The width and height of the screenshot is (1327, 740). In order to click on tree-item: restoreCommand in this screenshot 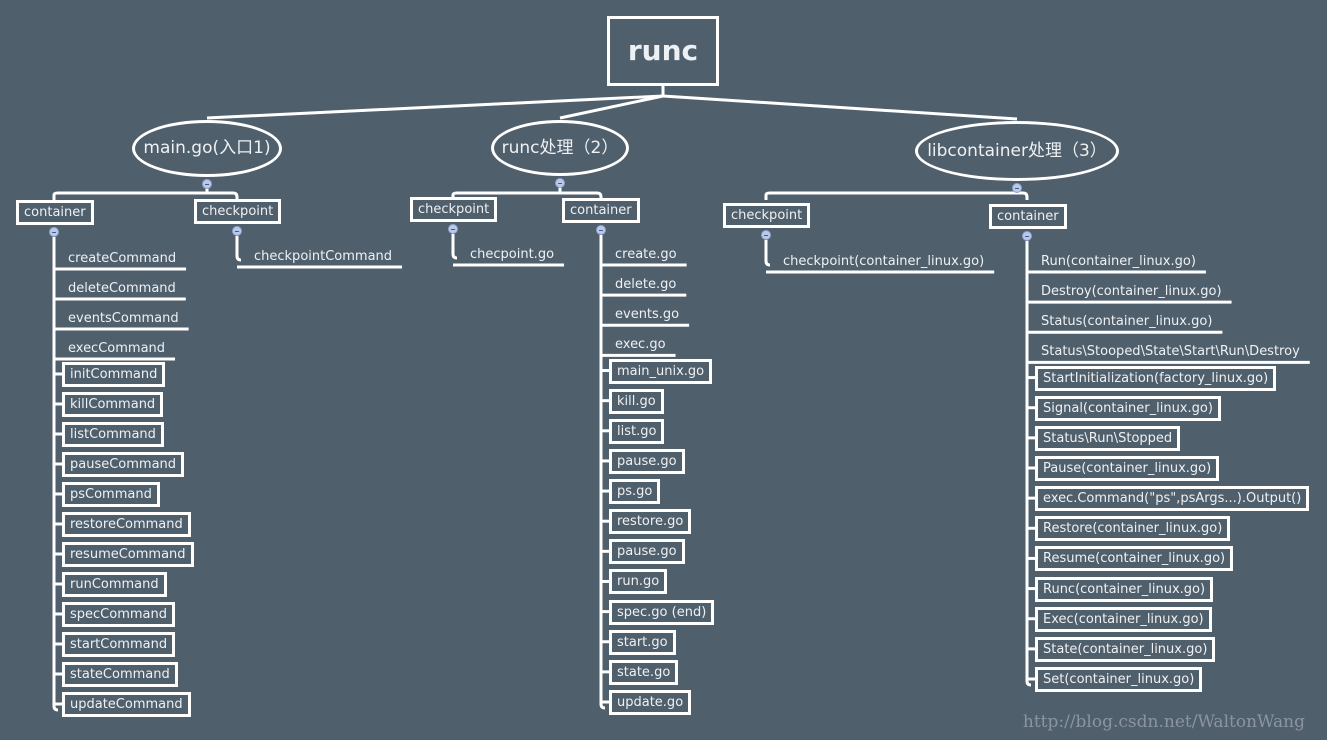, I will do `click(126, 524)`.